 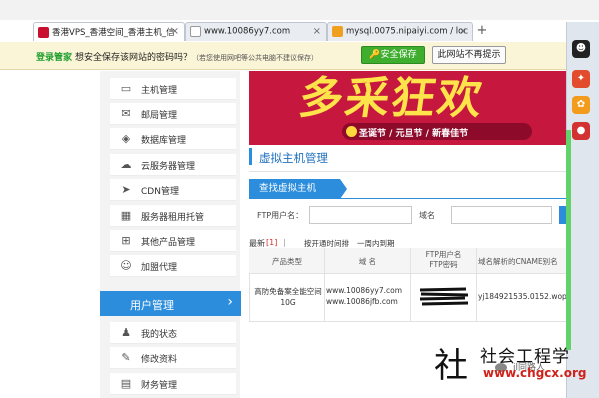 What do you see at coordinates (375, 55) in the screenshot?
I see `key-icon: 🔑` at bounding box center [375, 55].